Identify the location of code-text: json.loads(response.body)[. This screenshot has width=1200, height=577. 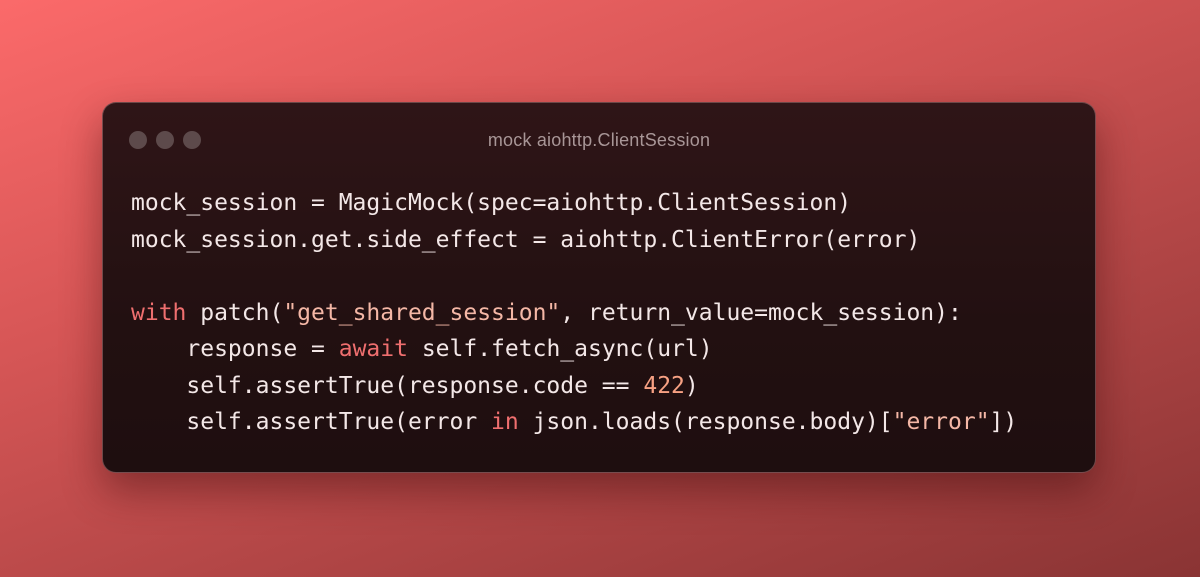
(705, 422).